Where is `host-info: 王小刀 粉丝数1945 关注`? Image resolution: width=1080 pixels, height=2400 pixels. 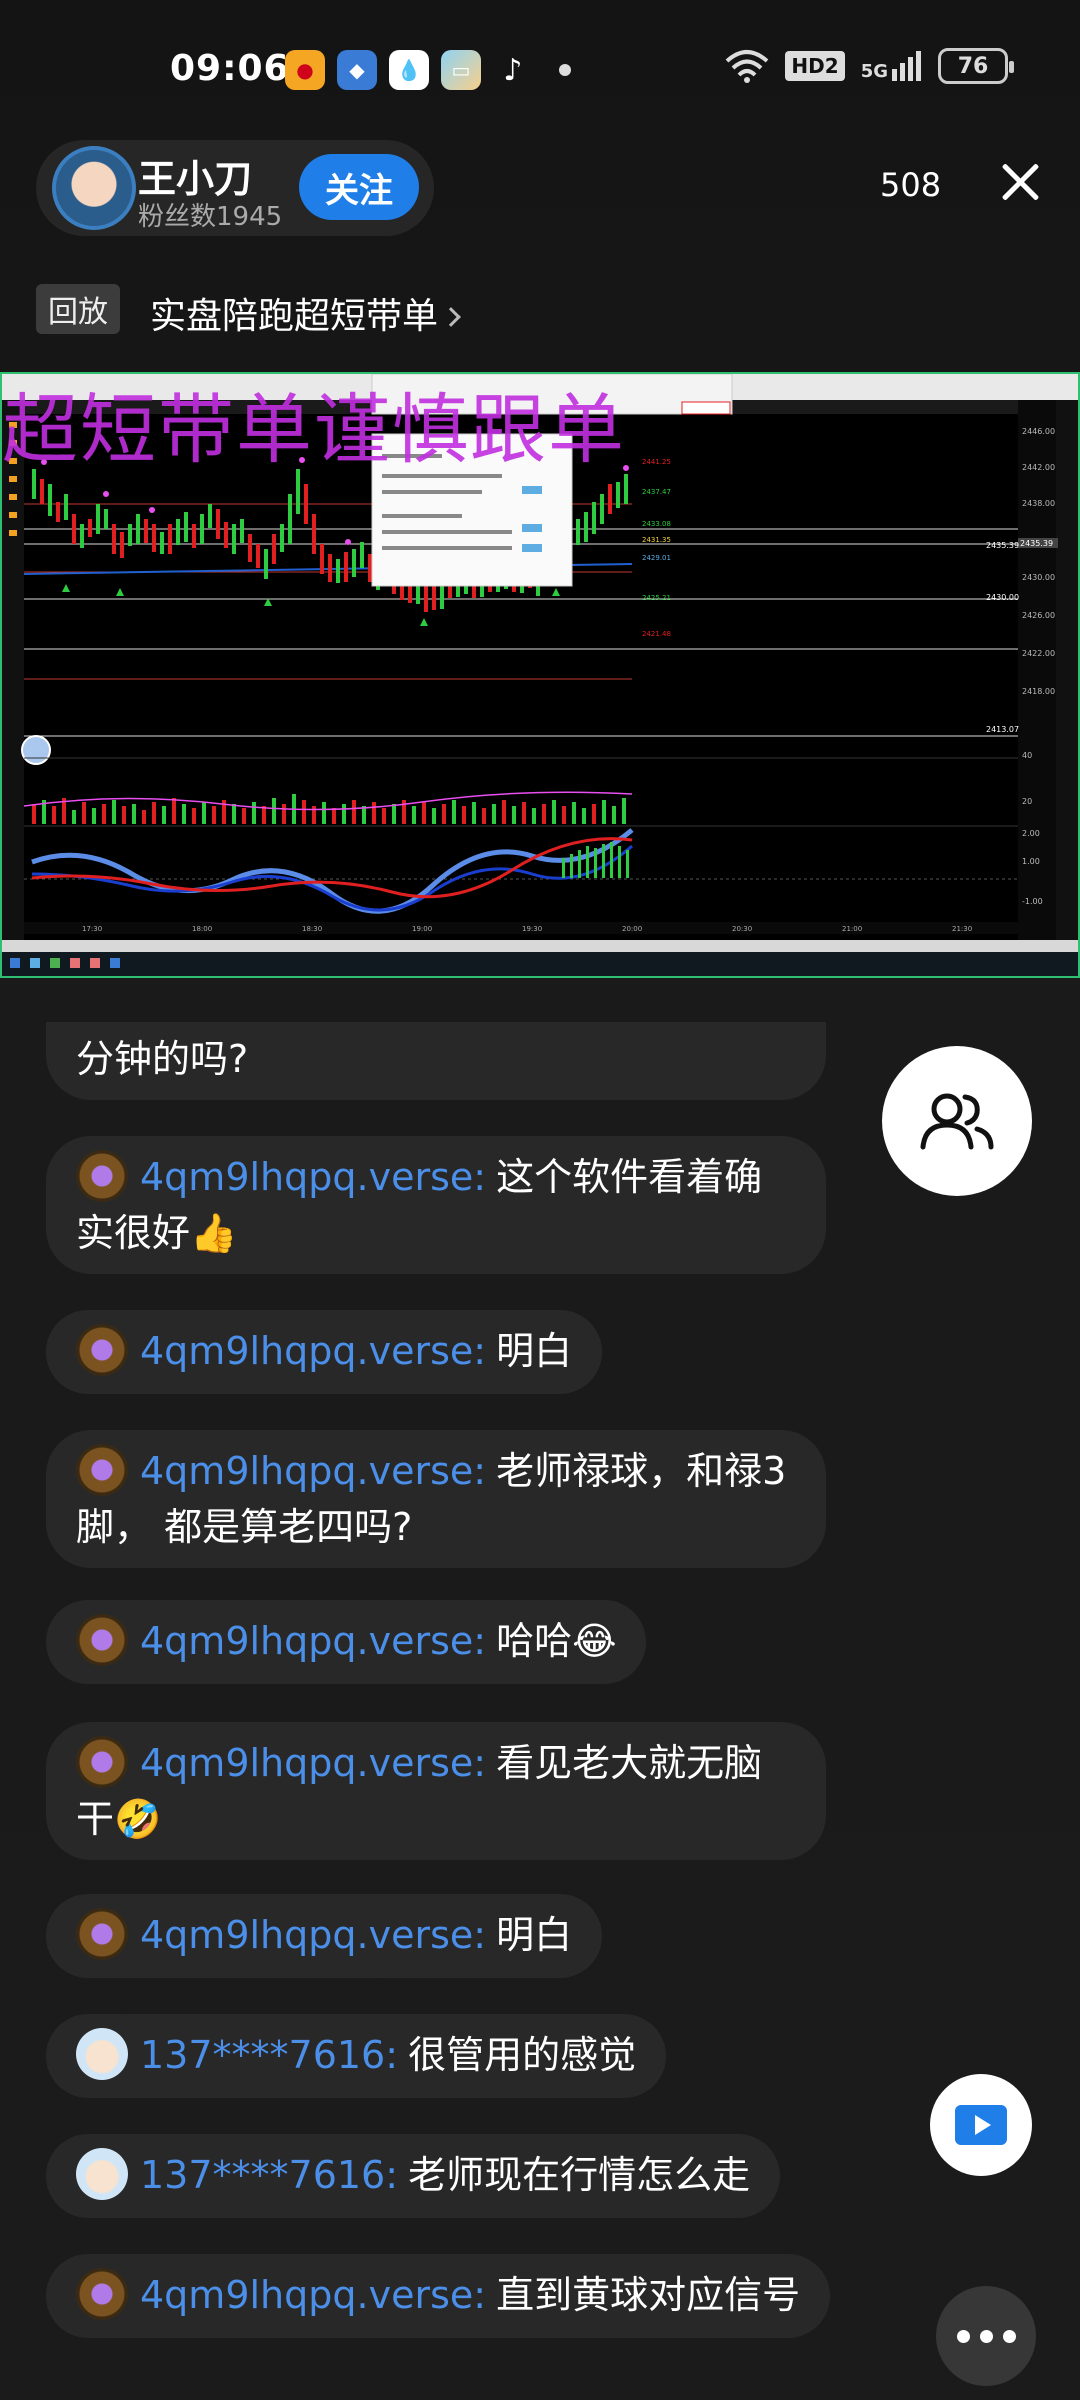 host-info: 王小刀 粉丝数1945 关注 is located at coordinates (235, 188).